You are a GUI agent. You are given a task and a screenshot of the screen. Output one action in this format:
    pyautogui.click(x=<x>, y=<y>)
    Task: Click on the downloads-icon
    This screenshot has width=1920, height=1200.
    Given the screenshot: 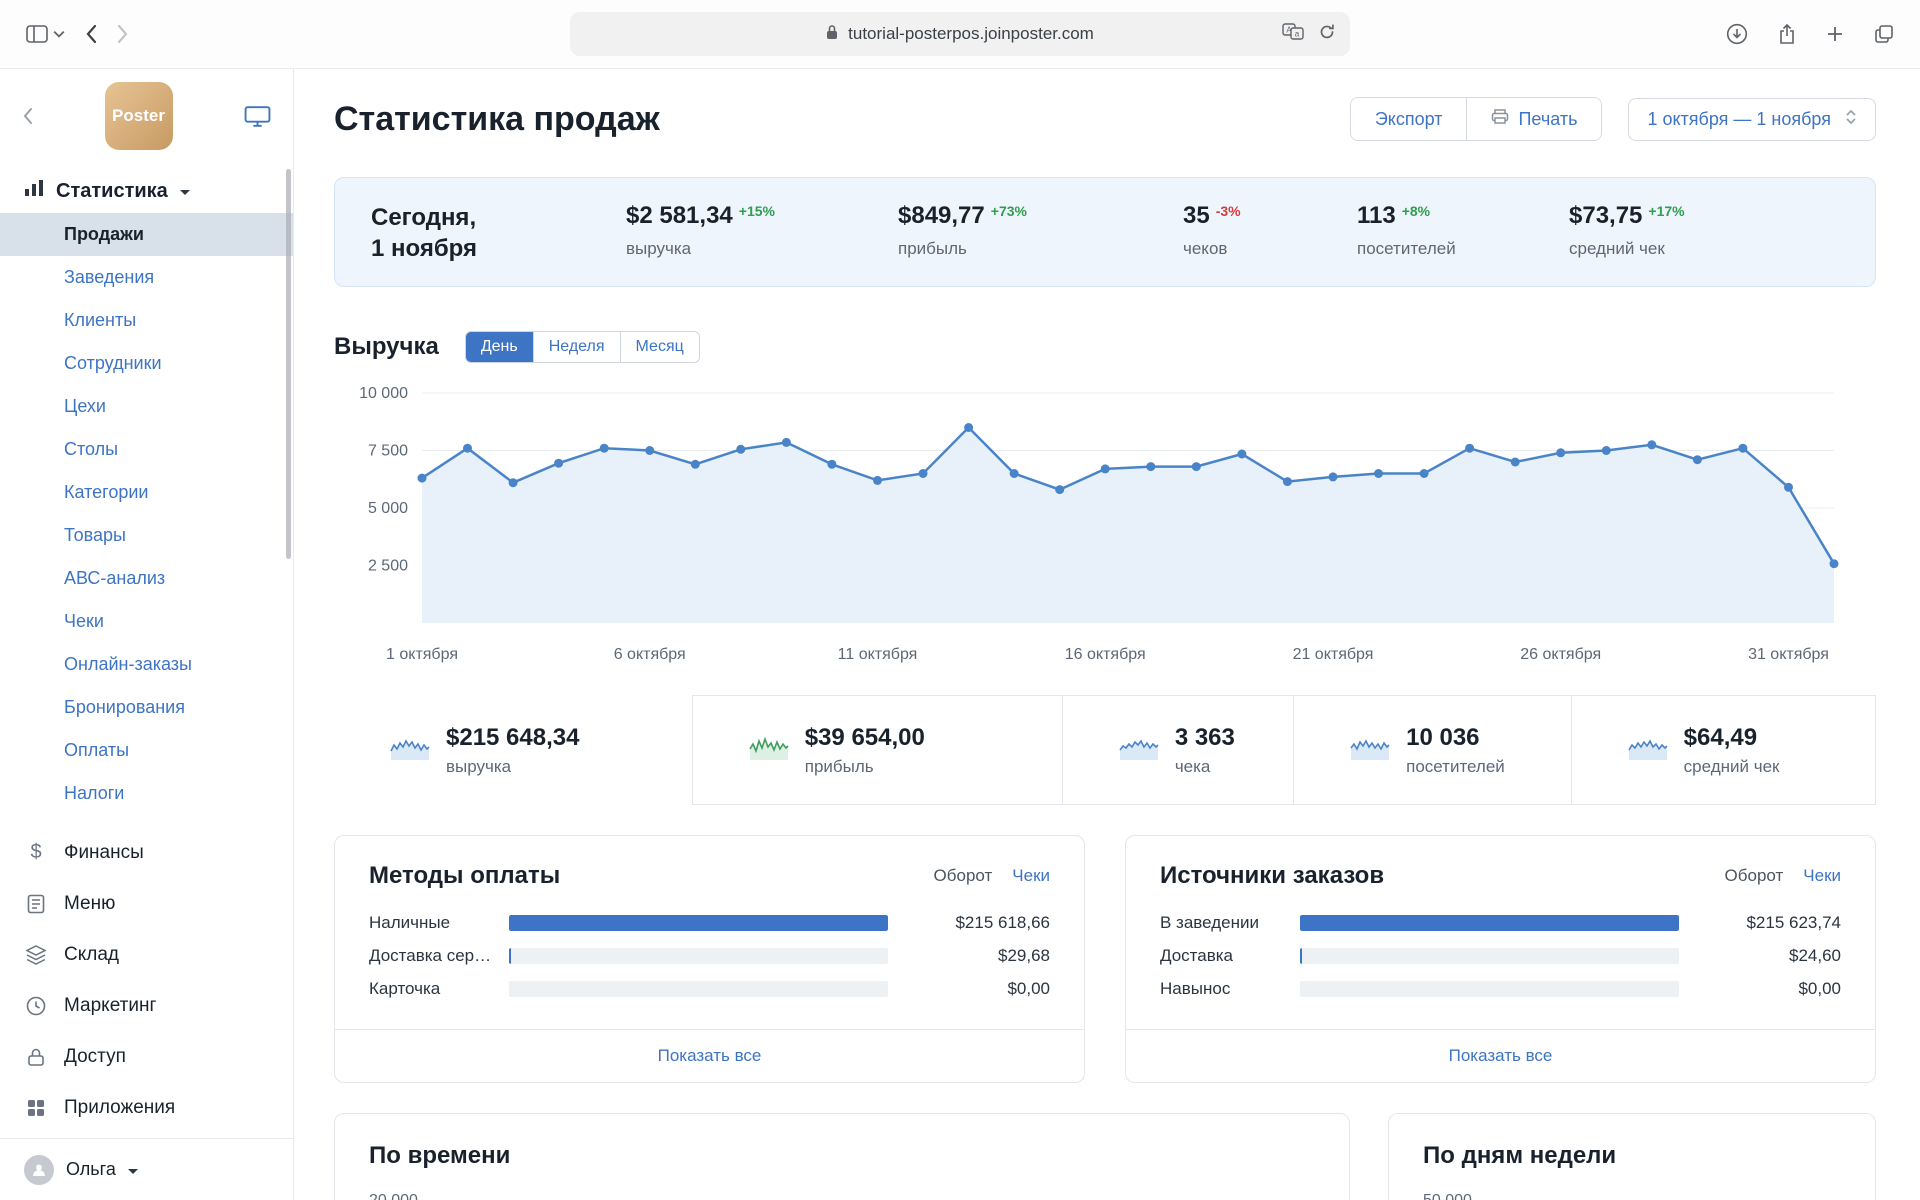 What is the action you would take?
    pyautogui.click(x=1737, y=34)
    